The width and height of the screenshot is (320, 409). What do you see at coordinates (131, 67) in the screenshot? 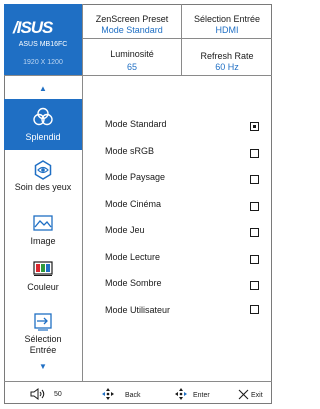
I see `brightness-value: 65` at bounding box center [131, 67].